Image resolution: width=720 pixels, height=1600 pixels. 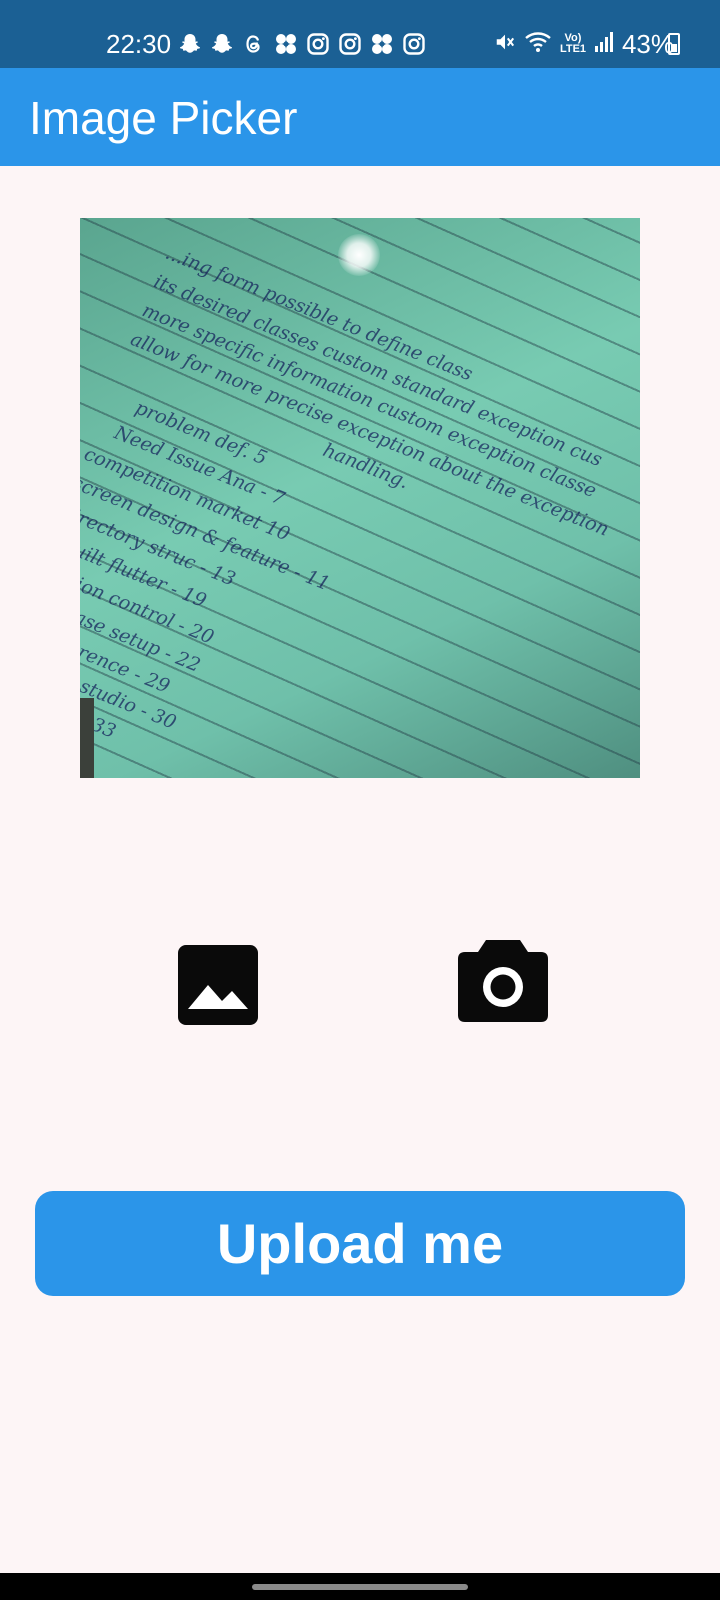 I want to click on home-handle, so click(x=360, y=1587).